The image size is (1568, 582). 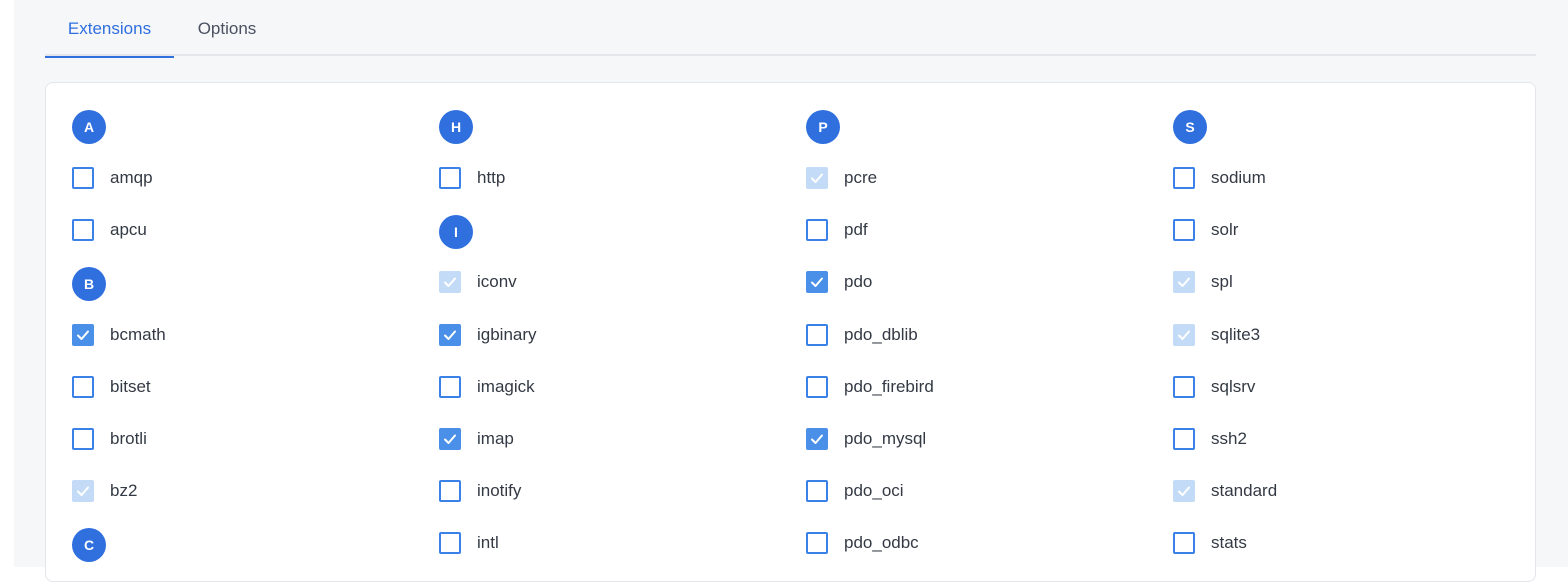 I want to click on letter-badge: B, so click(x=89, y=284).